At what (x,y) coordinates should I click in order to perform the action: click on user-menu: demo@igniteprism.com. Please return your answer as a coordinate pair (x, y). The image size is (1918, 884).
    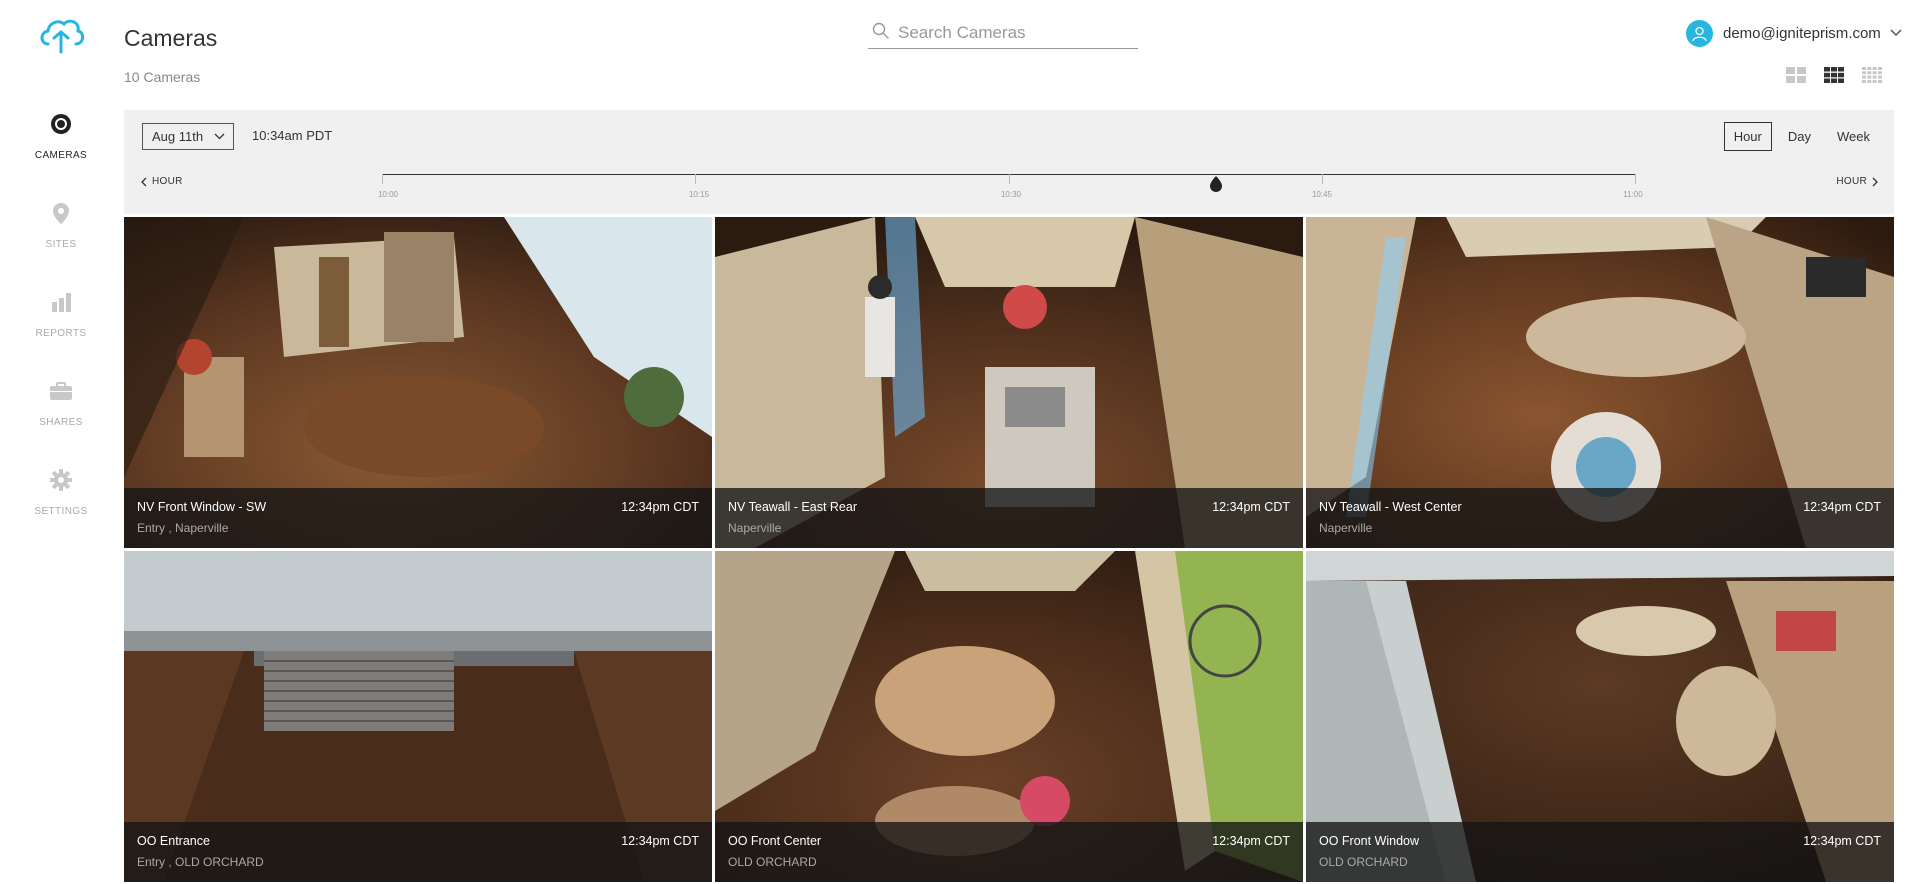
    Looking at the image, I should click on (1794, 33).